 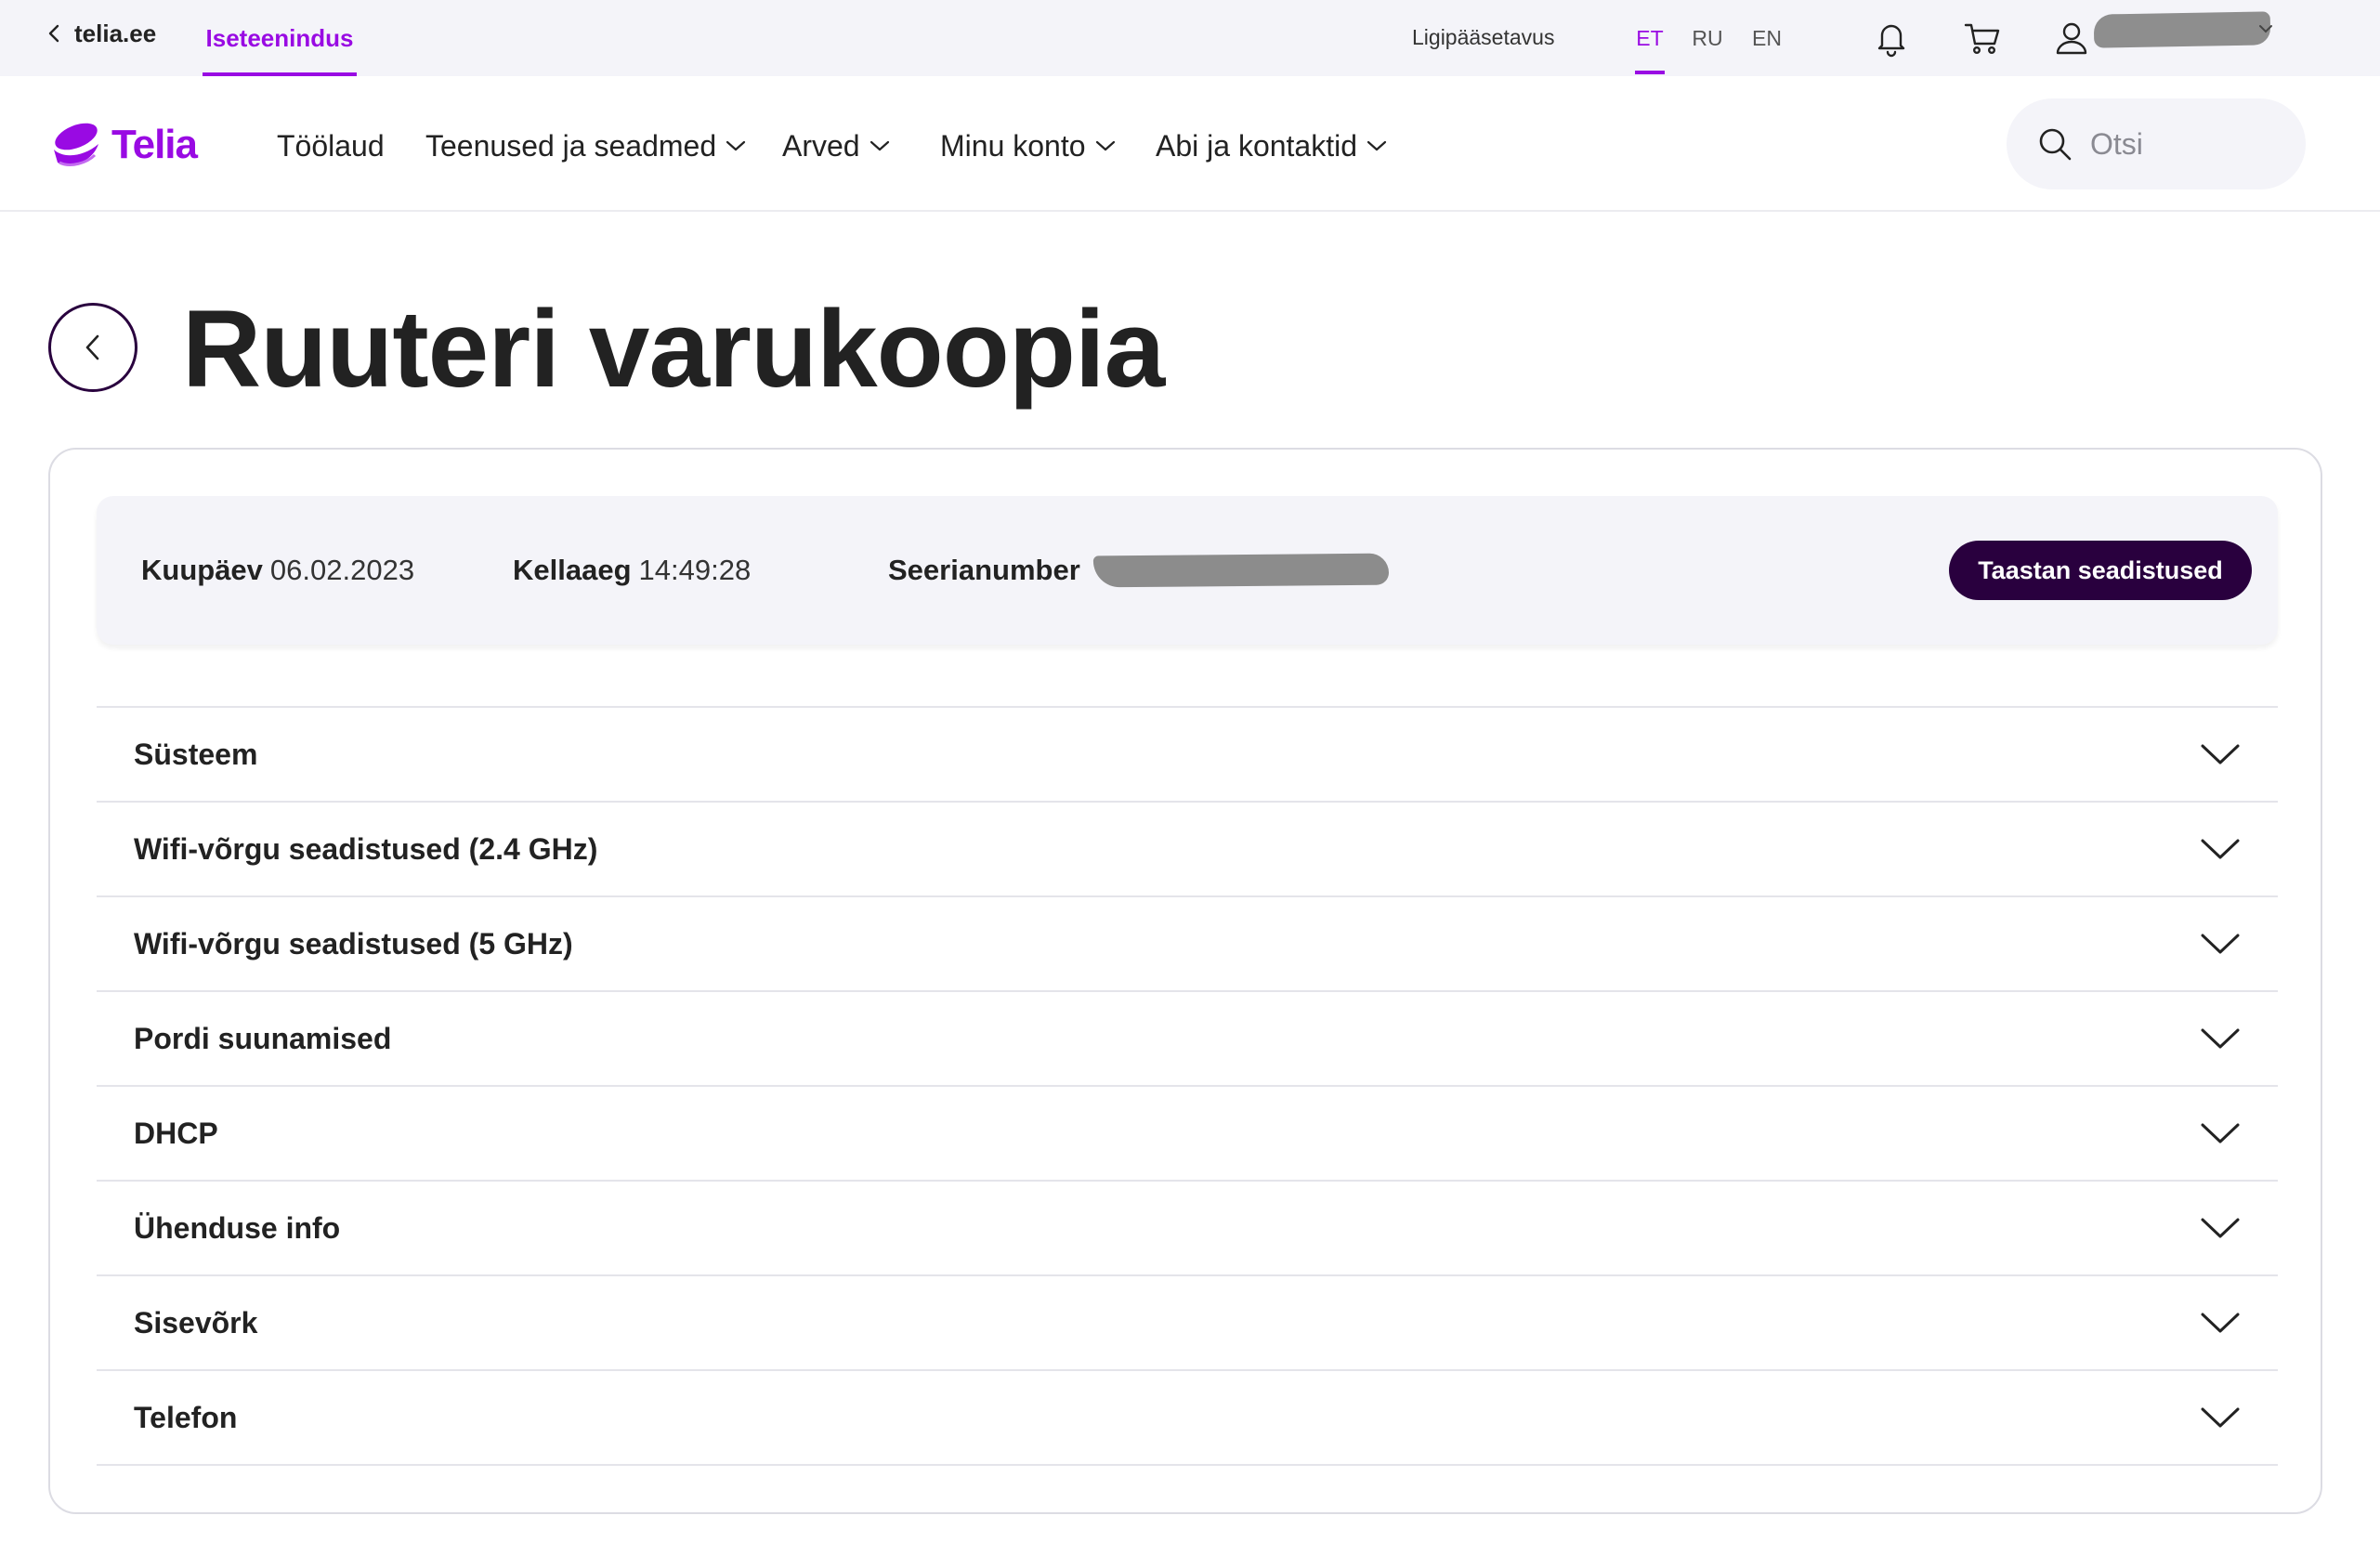 What do you see at coordinates (1187, 850) in the screenshot?
I see `accordion-item-wifi-24ghz: Wifi-võrgu seadistused (2.4 GHz)` at bounding box center [1187, 850].